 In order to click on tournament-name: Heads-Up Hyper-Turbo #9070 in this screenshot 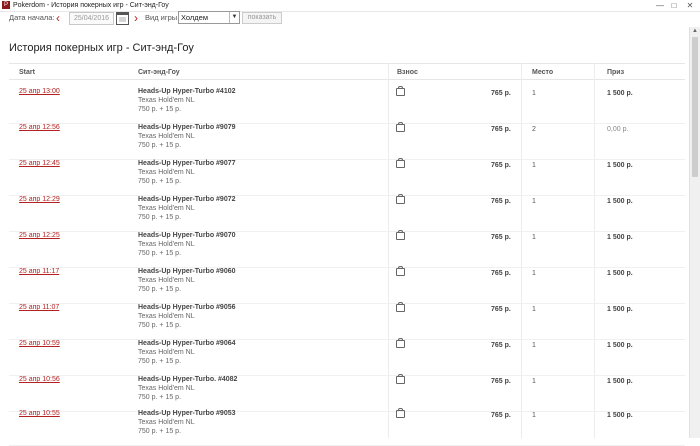, I will do `click(187, 235)`.